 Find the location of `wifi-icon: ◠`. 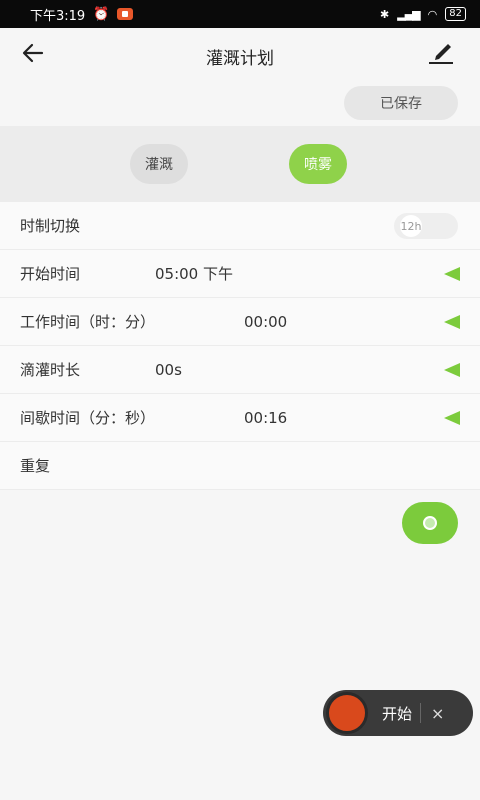

wifi-icon: ◠ is located at coordinates (432, 14).